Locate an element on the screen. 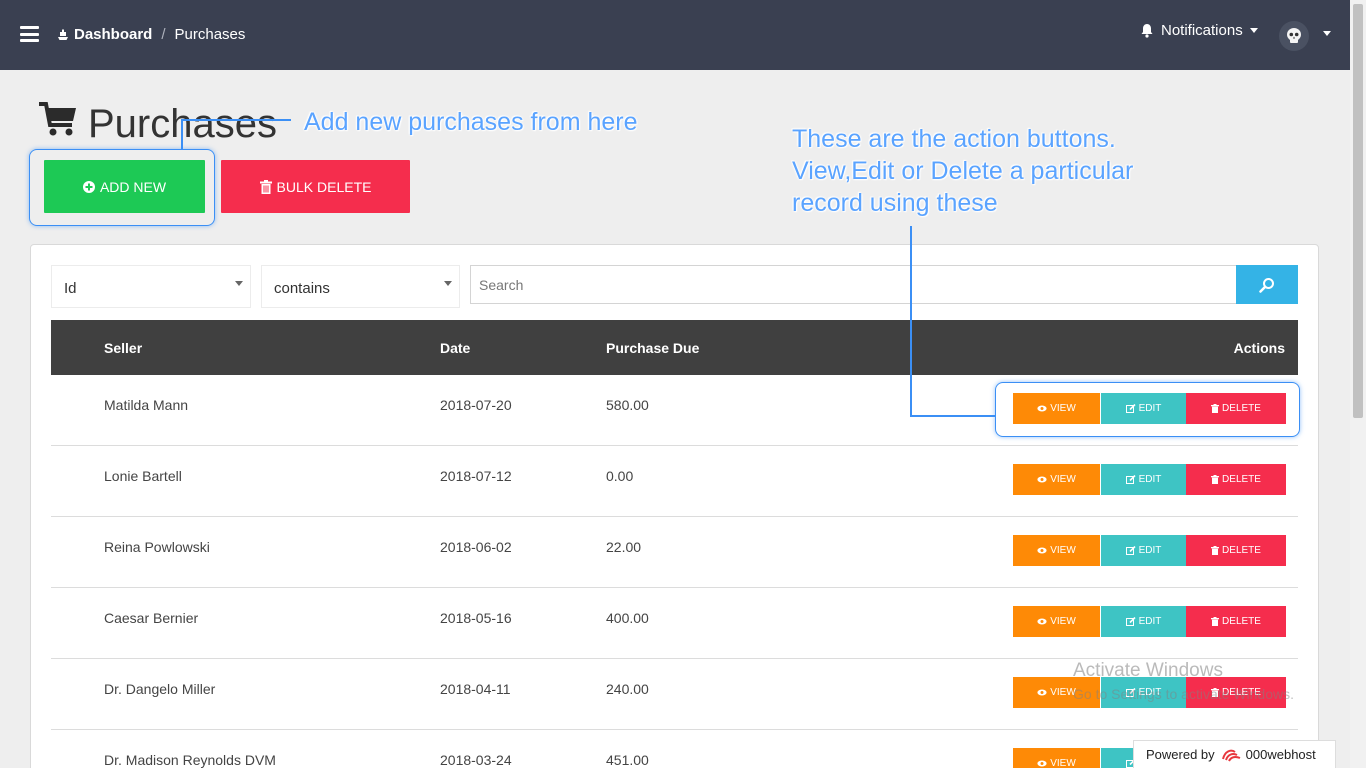 Image resolution: width=1366 pixels, height=768 pixels. notifications-dropdown: Notifications is located at coordinates (1199, 30).